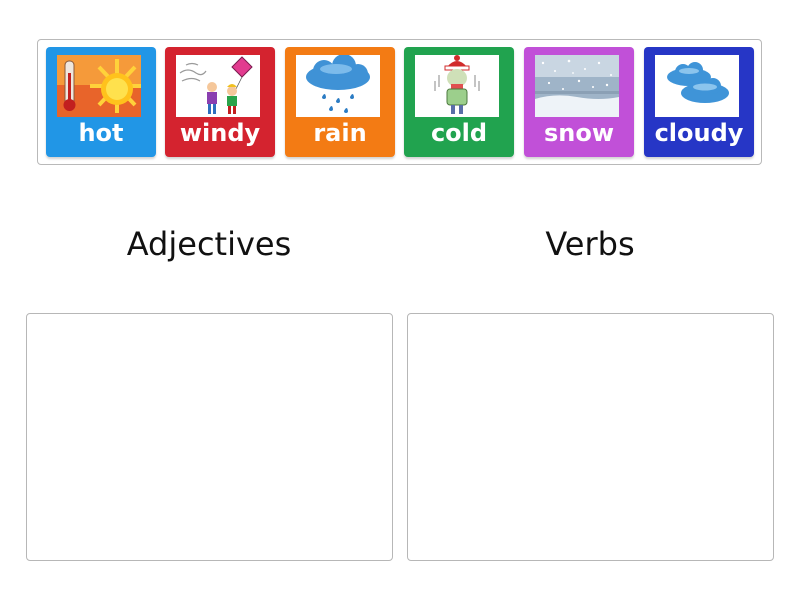 This screenshot has width=800, height=600. What do you see at coordinates (457, 86) in the screenshot?
I see `shivering-man-icon` at bounding box center [457, 86].